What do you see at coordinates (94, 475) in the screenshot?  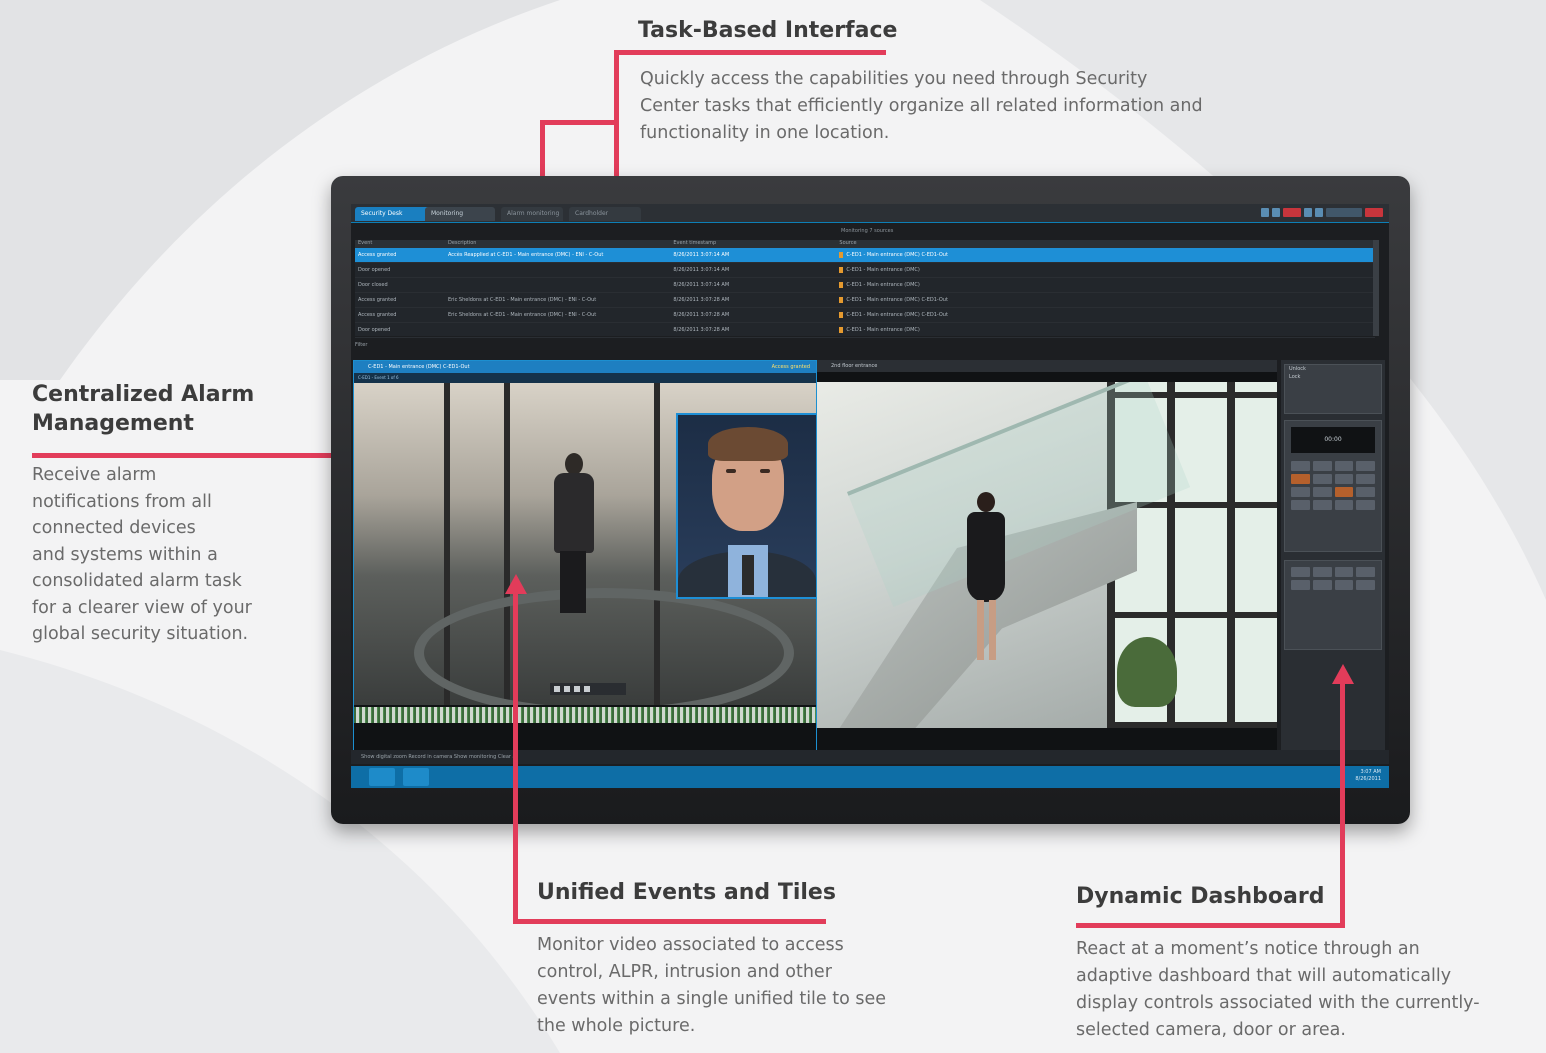 I see `alarm-body-line: Receive alarm` at bounding box center [94, 475].